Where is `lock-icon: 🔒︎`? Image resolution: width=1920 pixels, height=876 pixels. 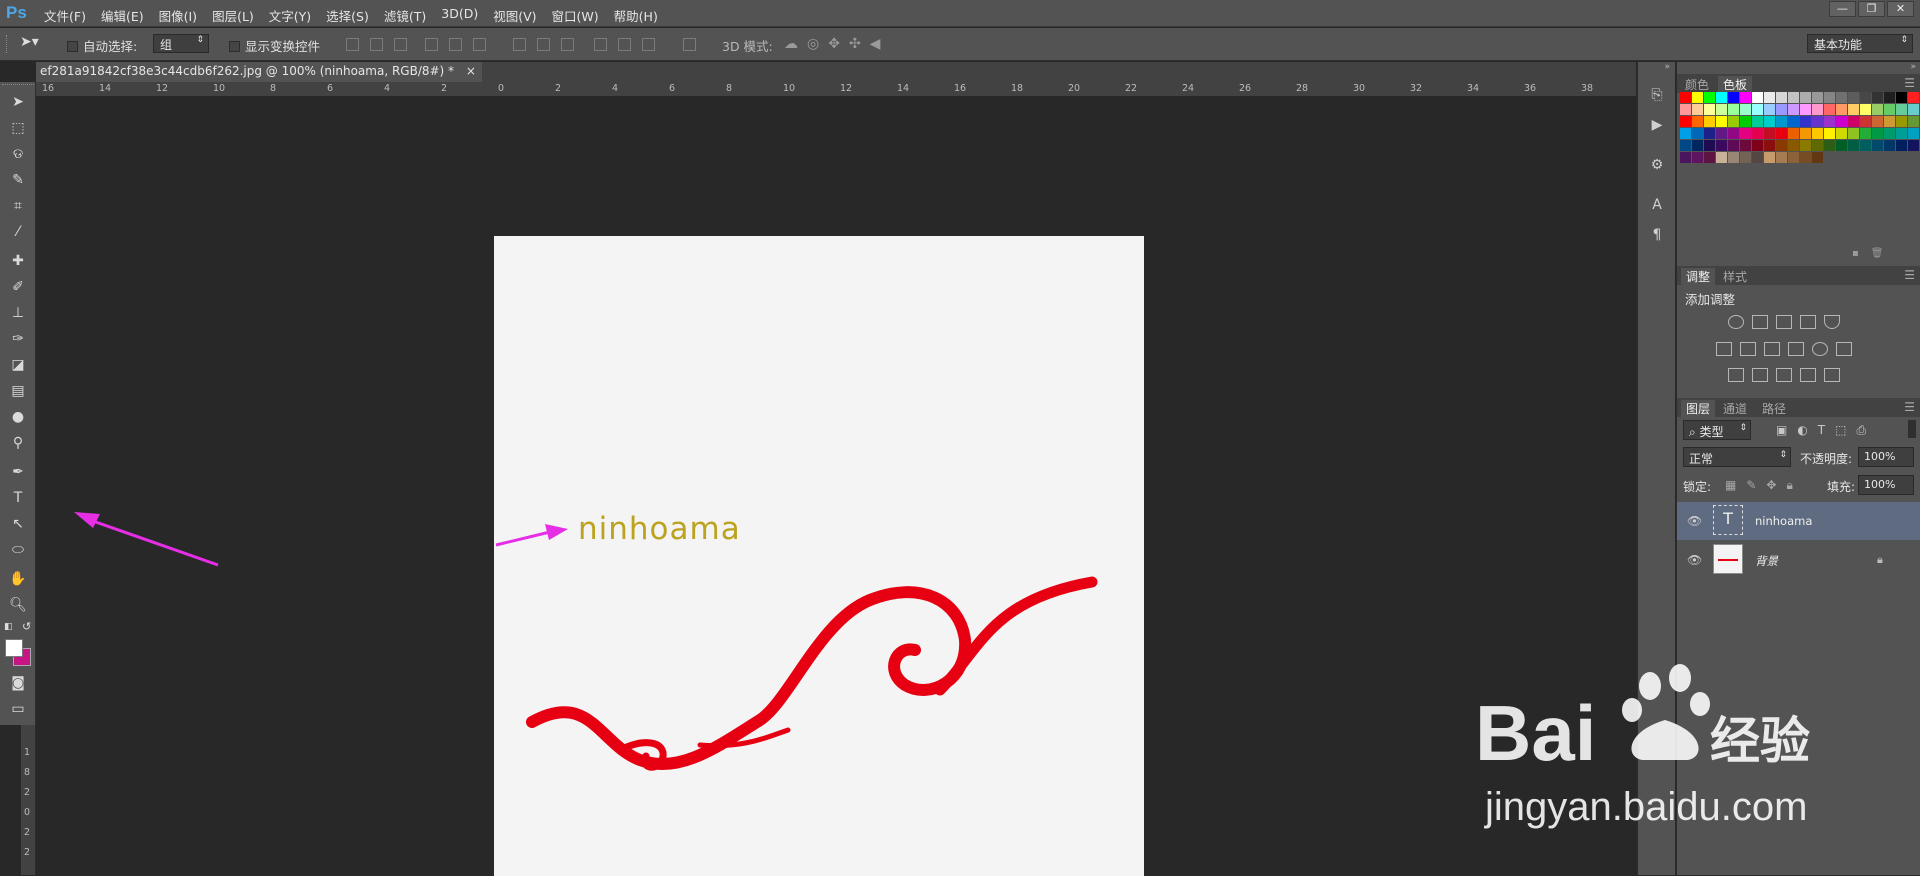 lock-icon: 🔒︎ is located at coordinates (1880, 560).